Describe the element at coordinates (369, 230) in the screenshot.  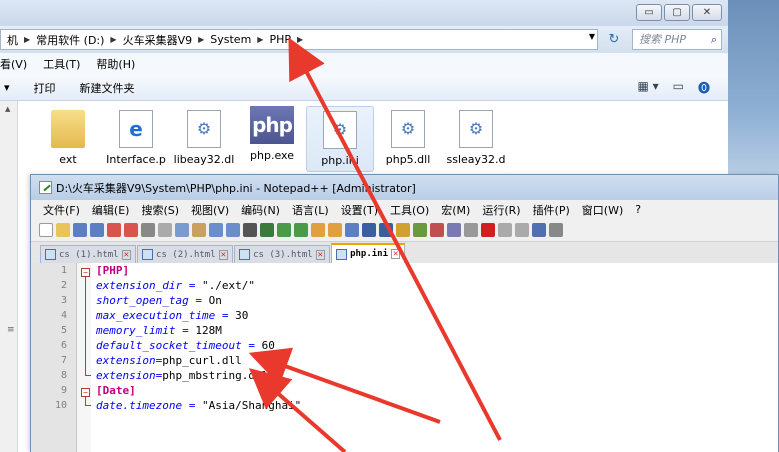
I see `all-chars-icon` at that location.